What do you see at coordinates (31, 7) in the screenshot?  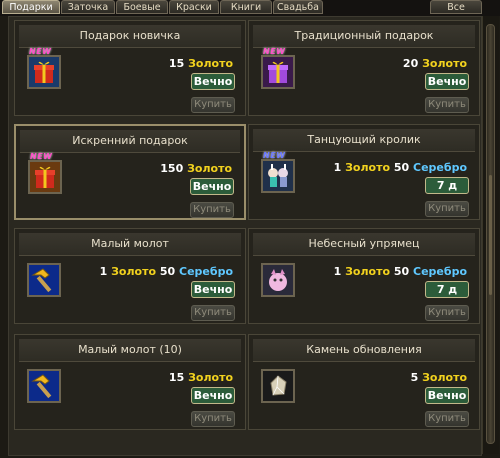 I see `tab-gifts: Подарки` at bounding box center [31, 7].